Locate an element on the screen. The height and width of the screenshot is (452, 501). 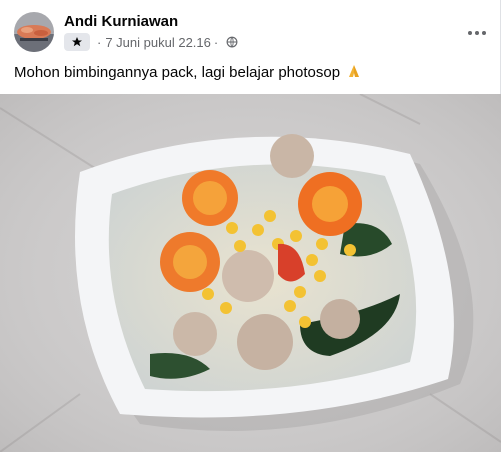
globe-icon is located at coordinates (232, 42).